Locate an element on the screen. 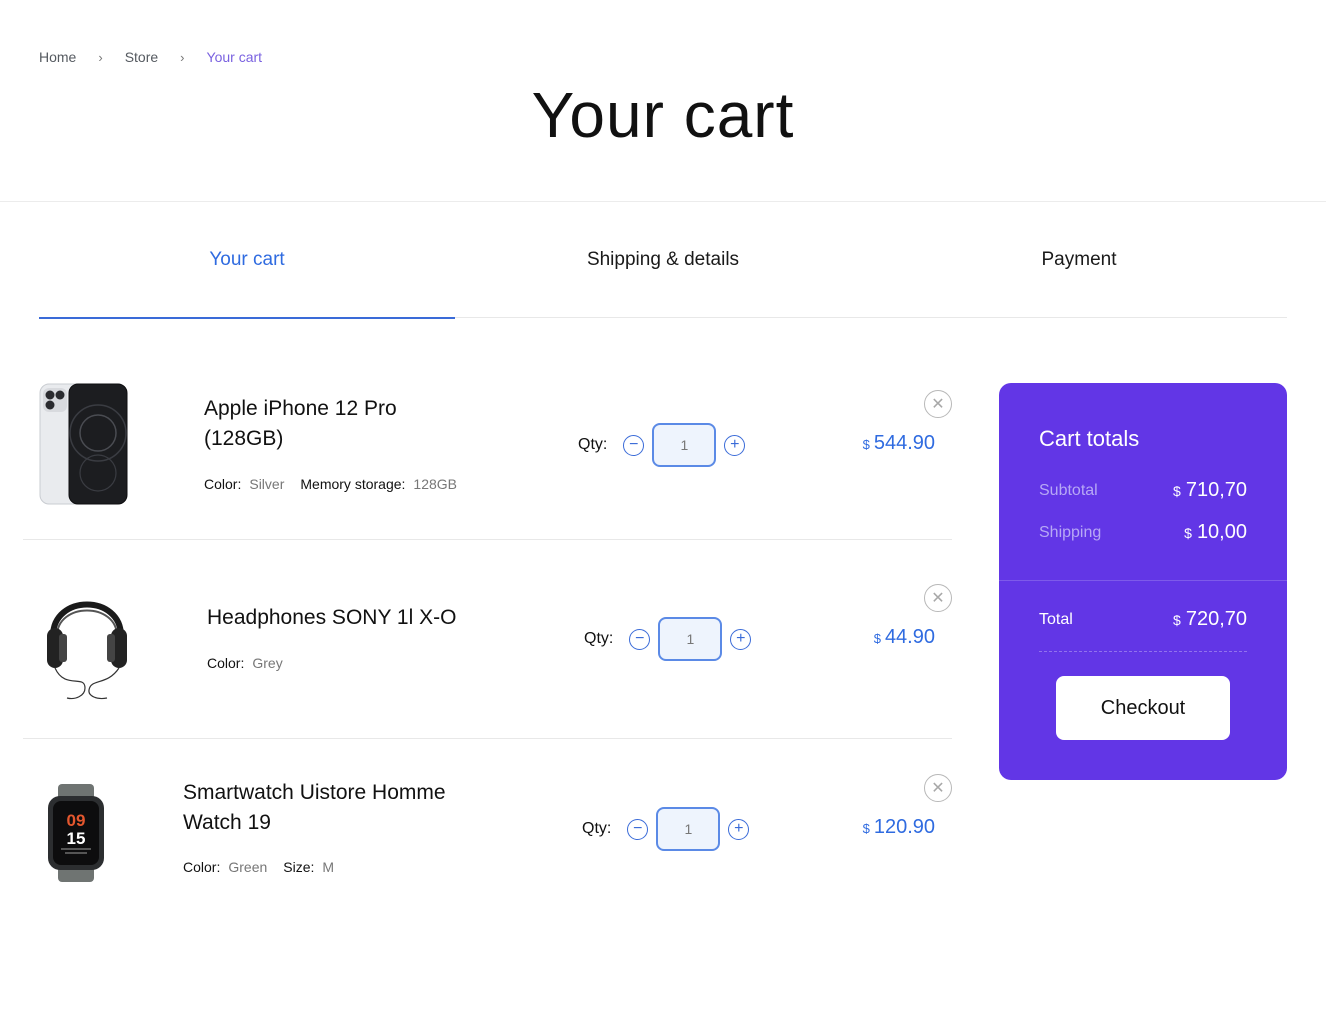  breadcrumb-store: Store is located at coordinates (141, 57).